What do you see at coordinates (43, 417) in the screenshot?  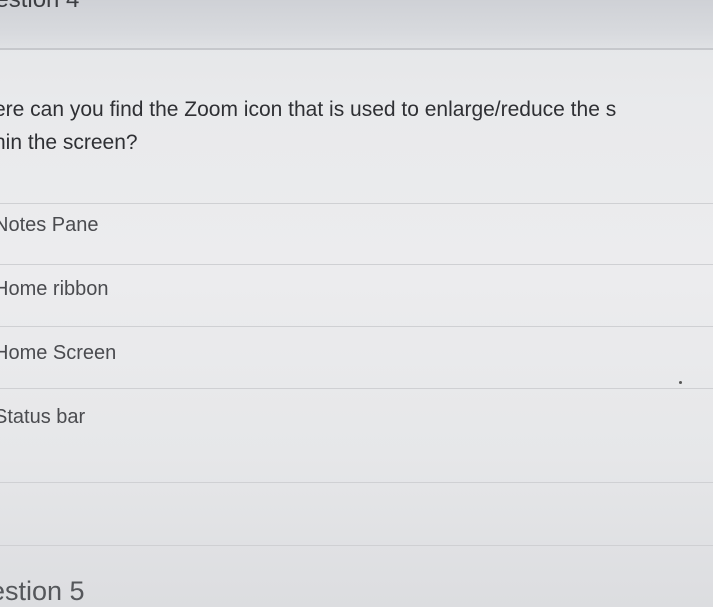 I see `answer-option-label: Status bar` at bounding box center [43, 417].